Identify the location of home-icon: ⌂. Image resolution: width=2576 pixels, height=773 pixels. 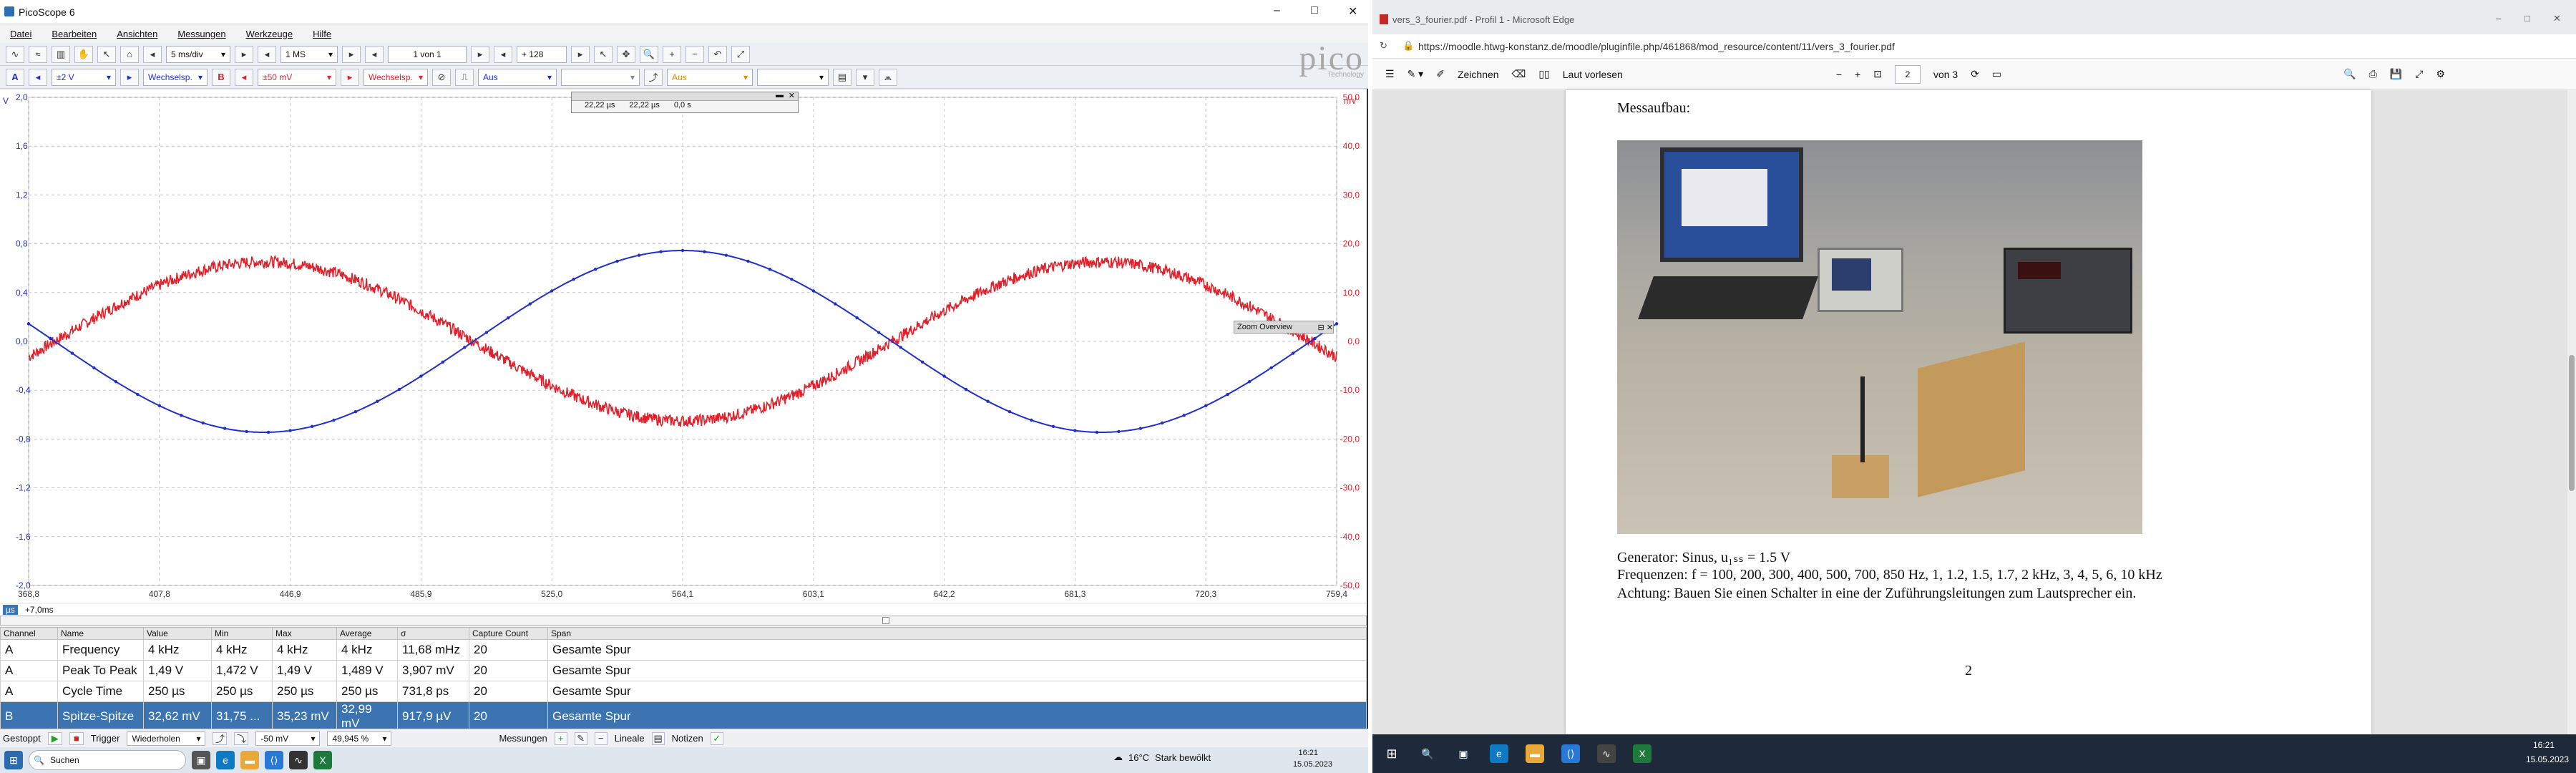
(129, 54).